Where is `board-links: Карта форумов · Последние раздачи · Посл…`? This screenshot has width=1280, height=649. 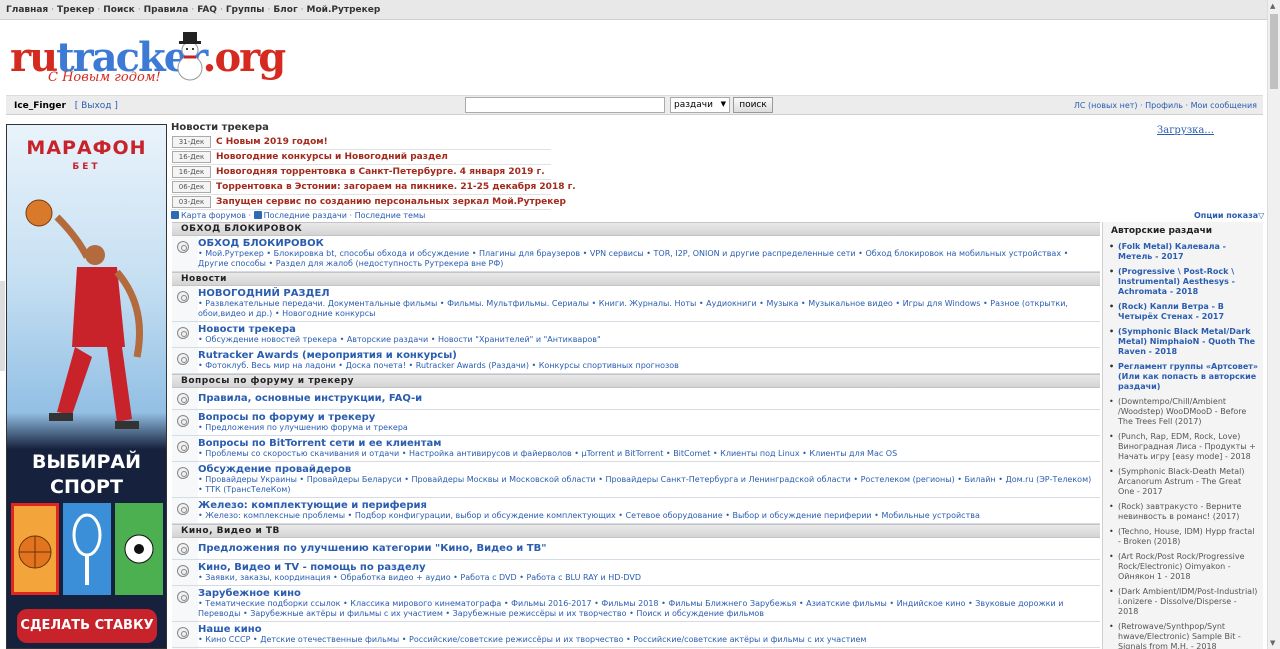 board-links: Карта форумов · Последние раздачи · Посл… is located at coordinates (298, 215).